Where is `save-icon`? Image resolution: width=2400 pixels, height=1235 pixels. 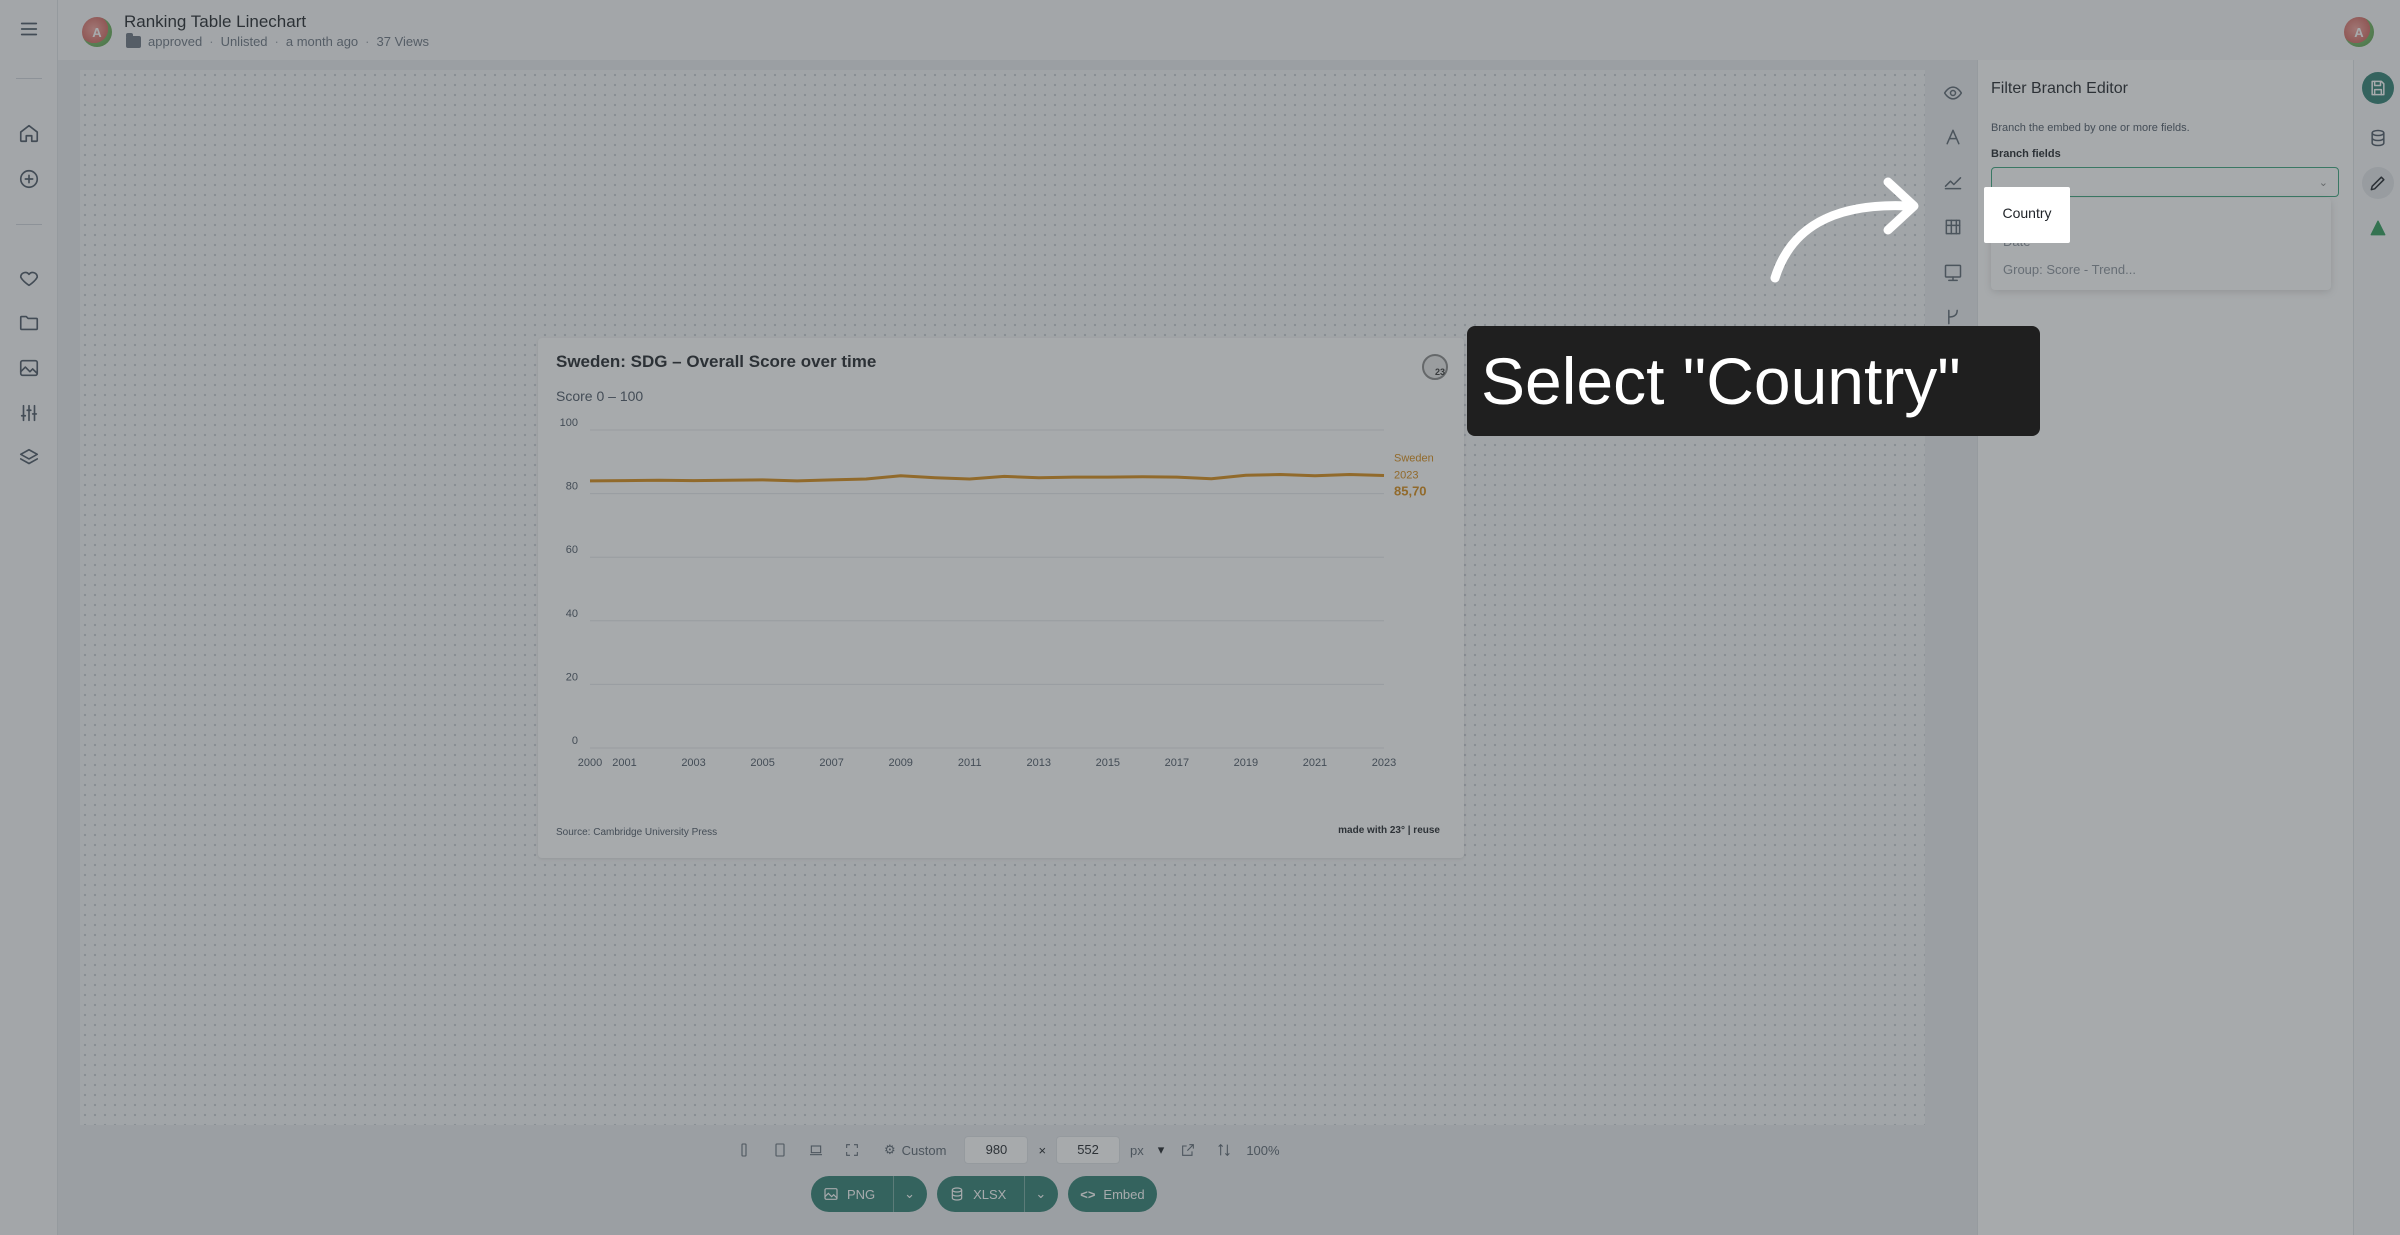 save-icon is located at coordinates (2378, 88).